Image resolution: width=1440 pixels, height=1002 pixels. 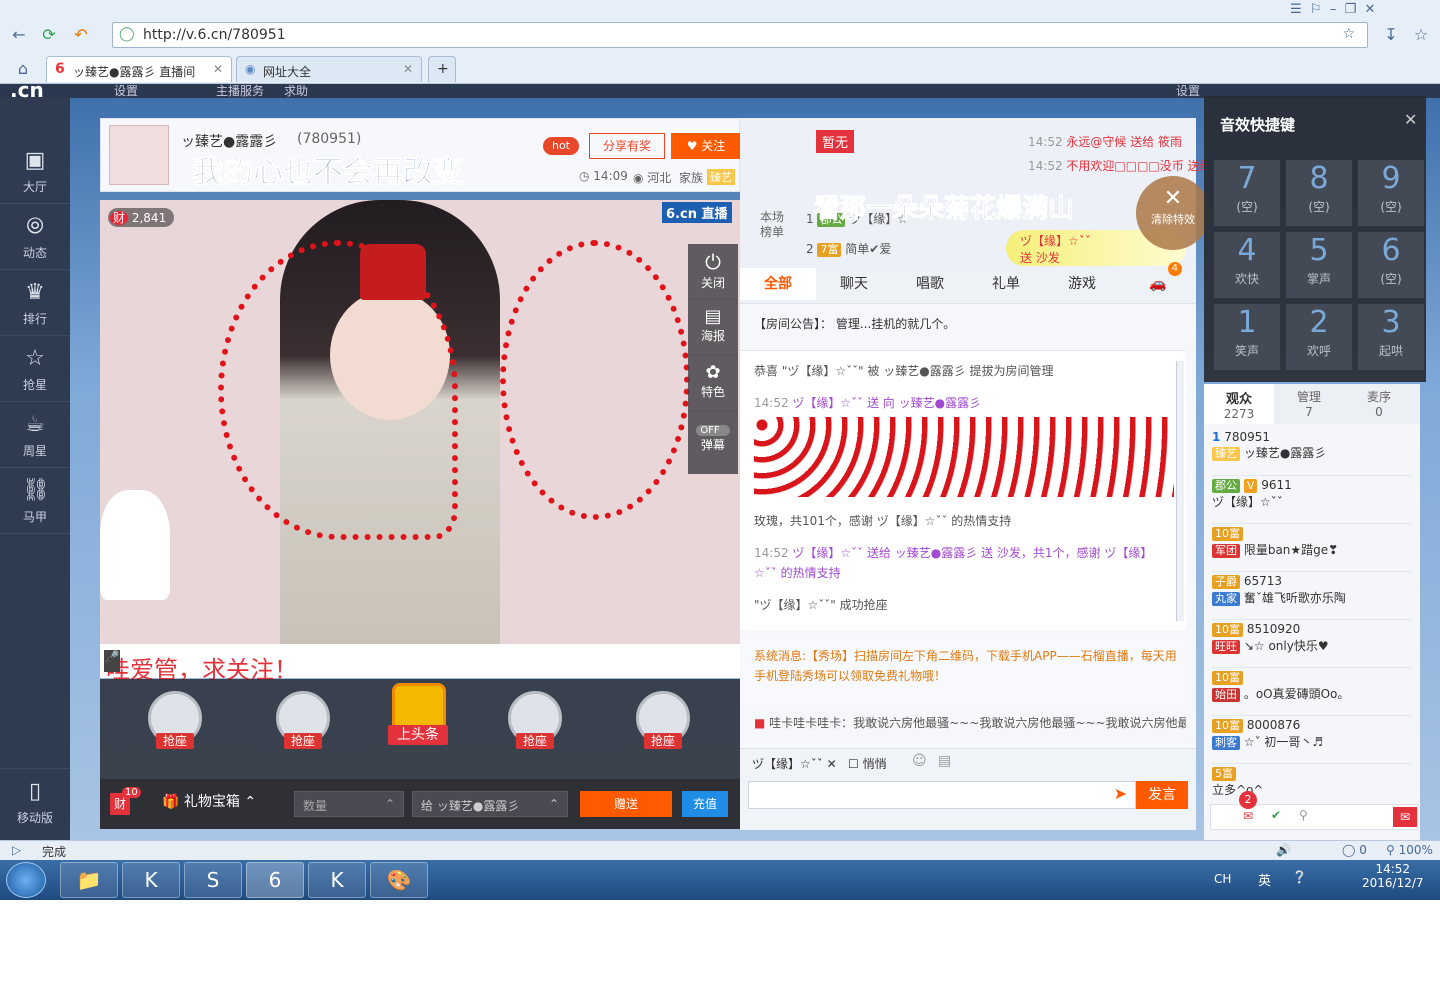 What do you see at coordinates (1173, 213) in the screenshot?
I see `clear-effects-button: ✕ 清除特效` at bounding box center [1173, 213].